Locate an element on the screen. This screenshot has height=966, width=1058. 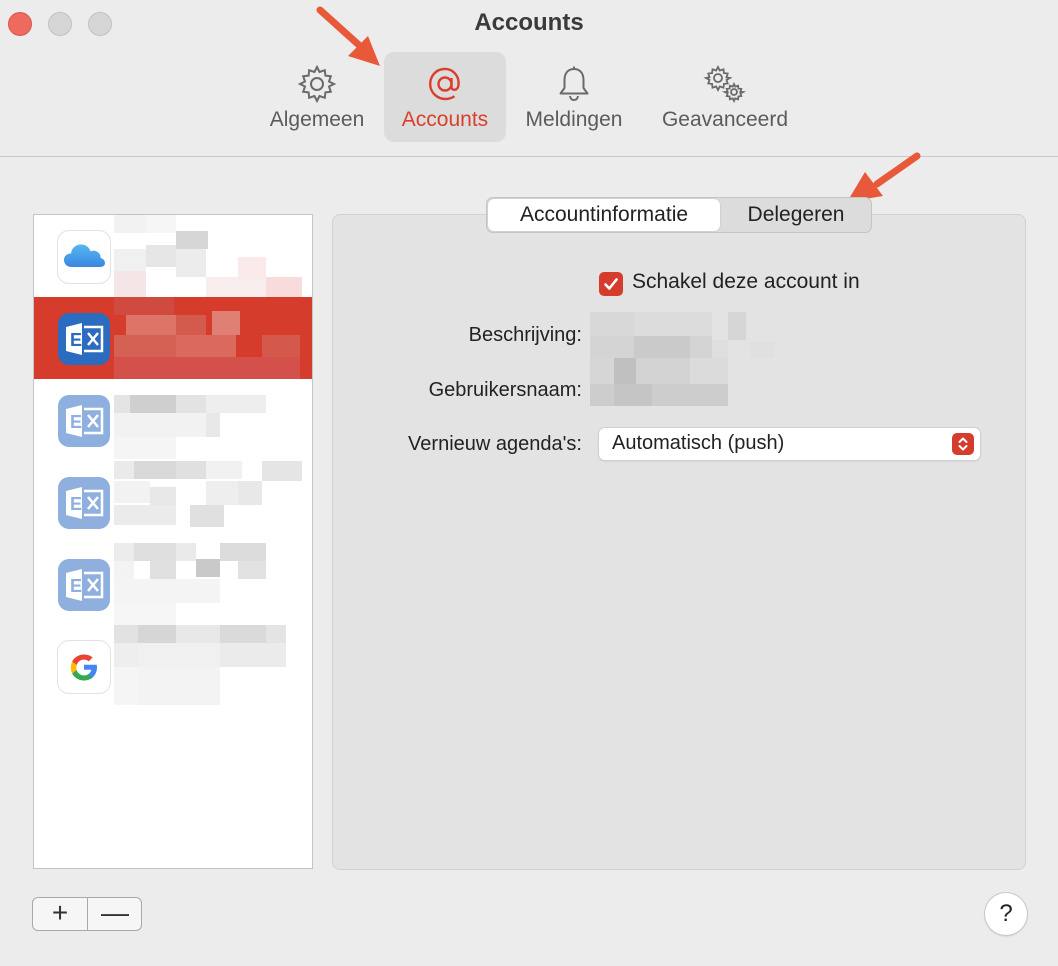
tab-geavanceerd: Geavanceerd is located at coordinates (725, 97).